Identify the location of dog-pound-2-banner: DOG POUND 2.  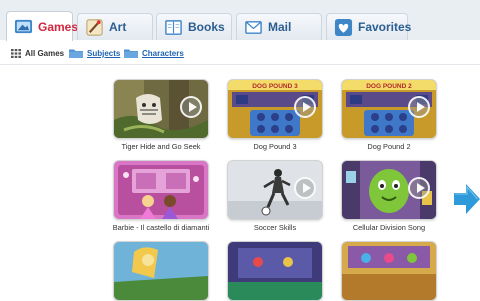
(389, 86).